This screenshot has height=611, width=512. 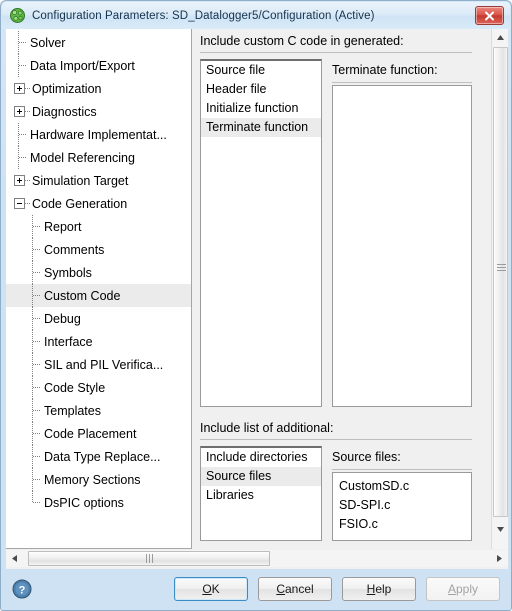 I want to click on sidebar-item-model-referencing: Model Referencing, so click(x=98, y=157).